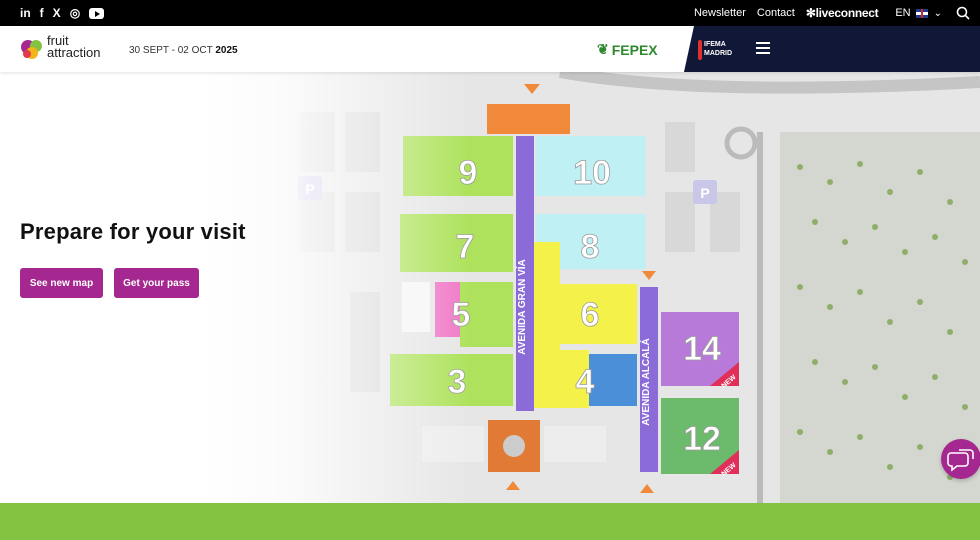 This screenshot has width=980, height=540. I want to click on language-selector: EN, so click(902, 13).